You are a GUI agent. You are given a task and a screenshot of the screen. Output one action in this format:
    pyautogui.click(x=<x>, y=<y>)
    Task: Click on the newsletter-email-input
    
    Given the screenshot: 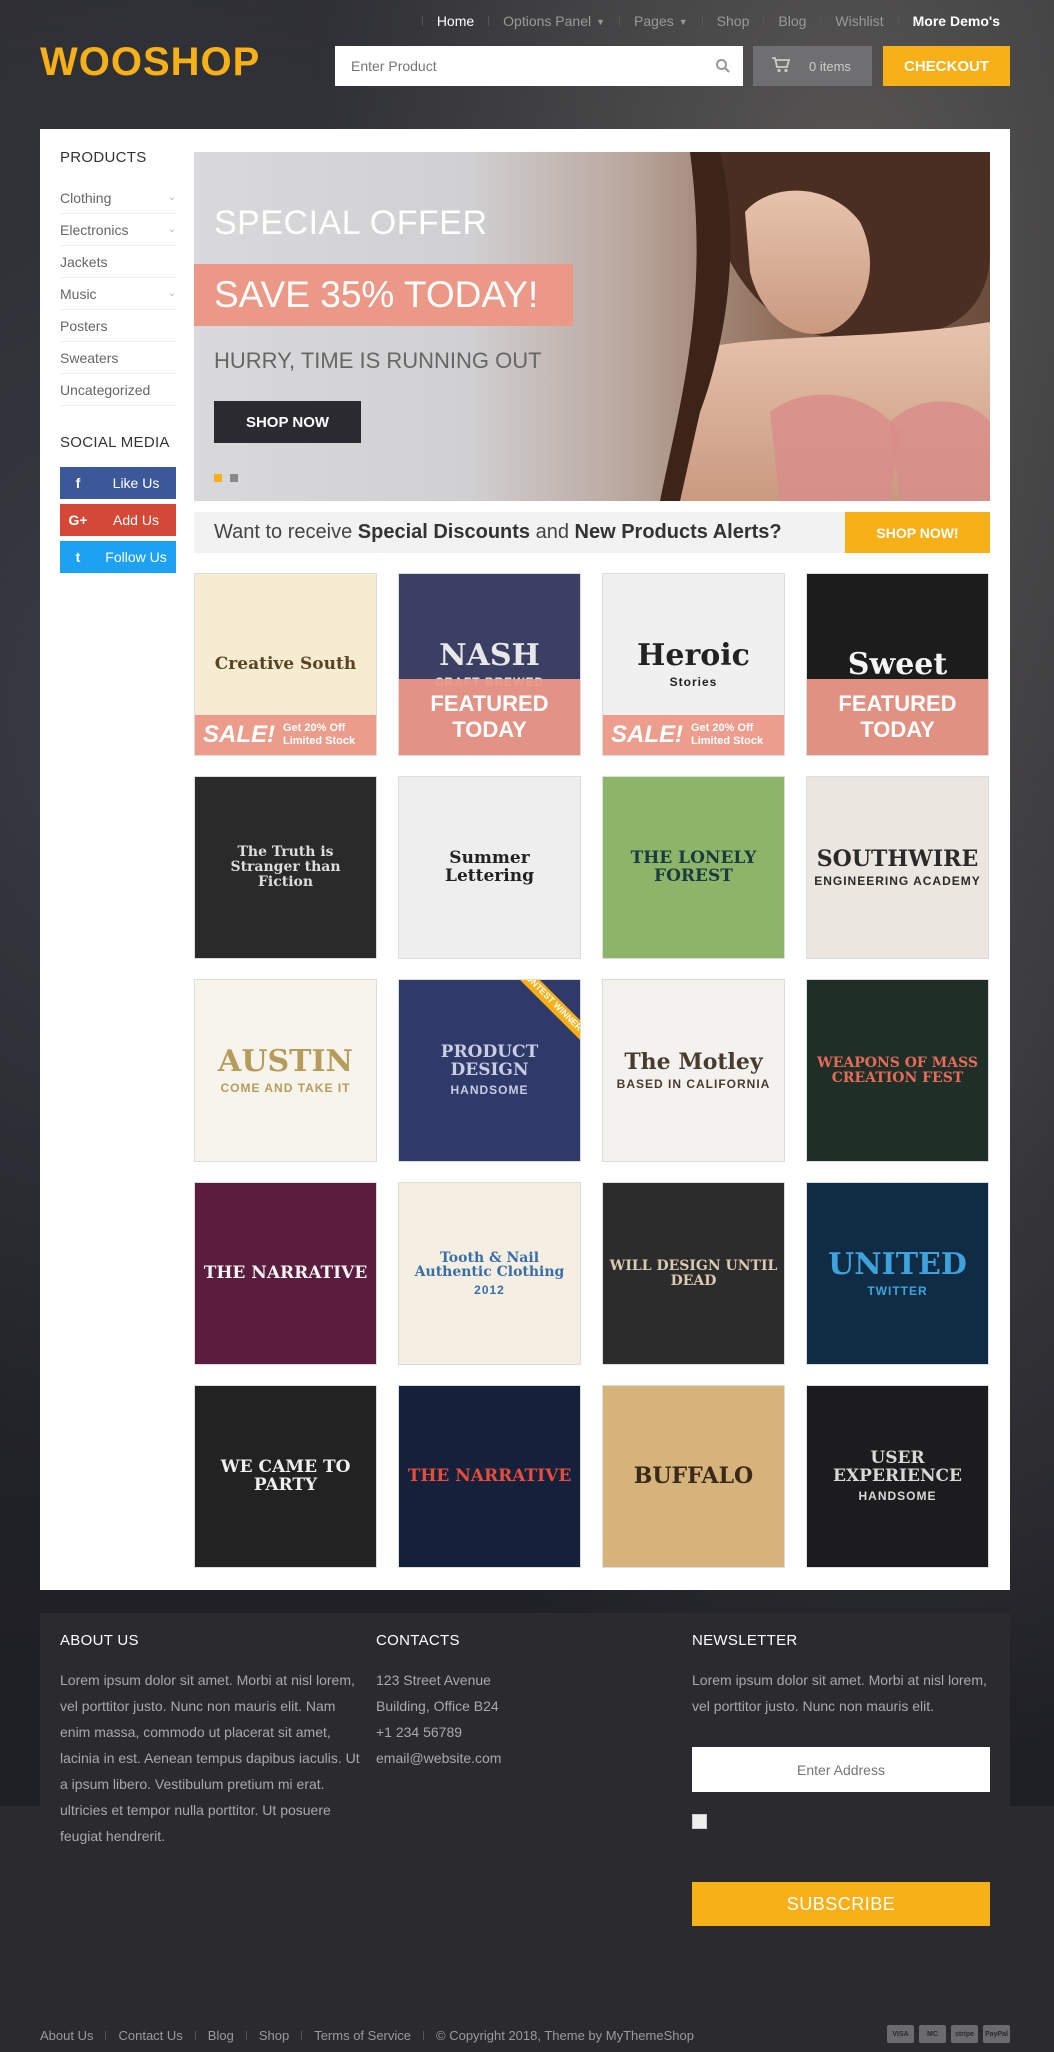 What is the action you would take?
    pyautogui.click(x=841, y=1769)
    